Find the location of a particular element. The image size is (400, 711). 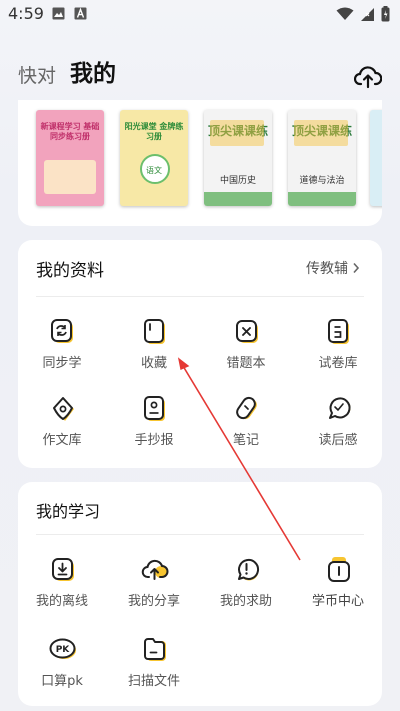

grid-item-label: 同步学 is located at coordinates (62, 363).